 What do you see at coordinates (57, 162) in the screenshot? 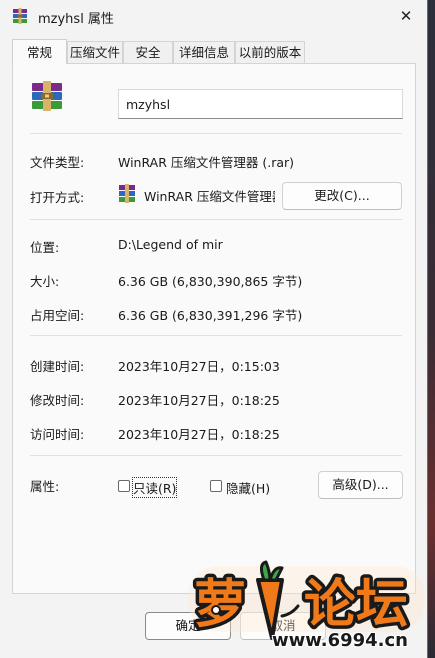
I see `file-type-label: 文件类型:` at bounding box center [57, 162].